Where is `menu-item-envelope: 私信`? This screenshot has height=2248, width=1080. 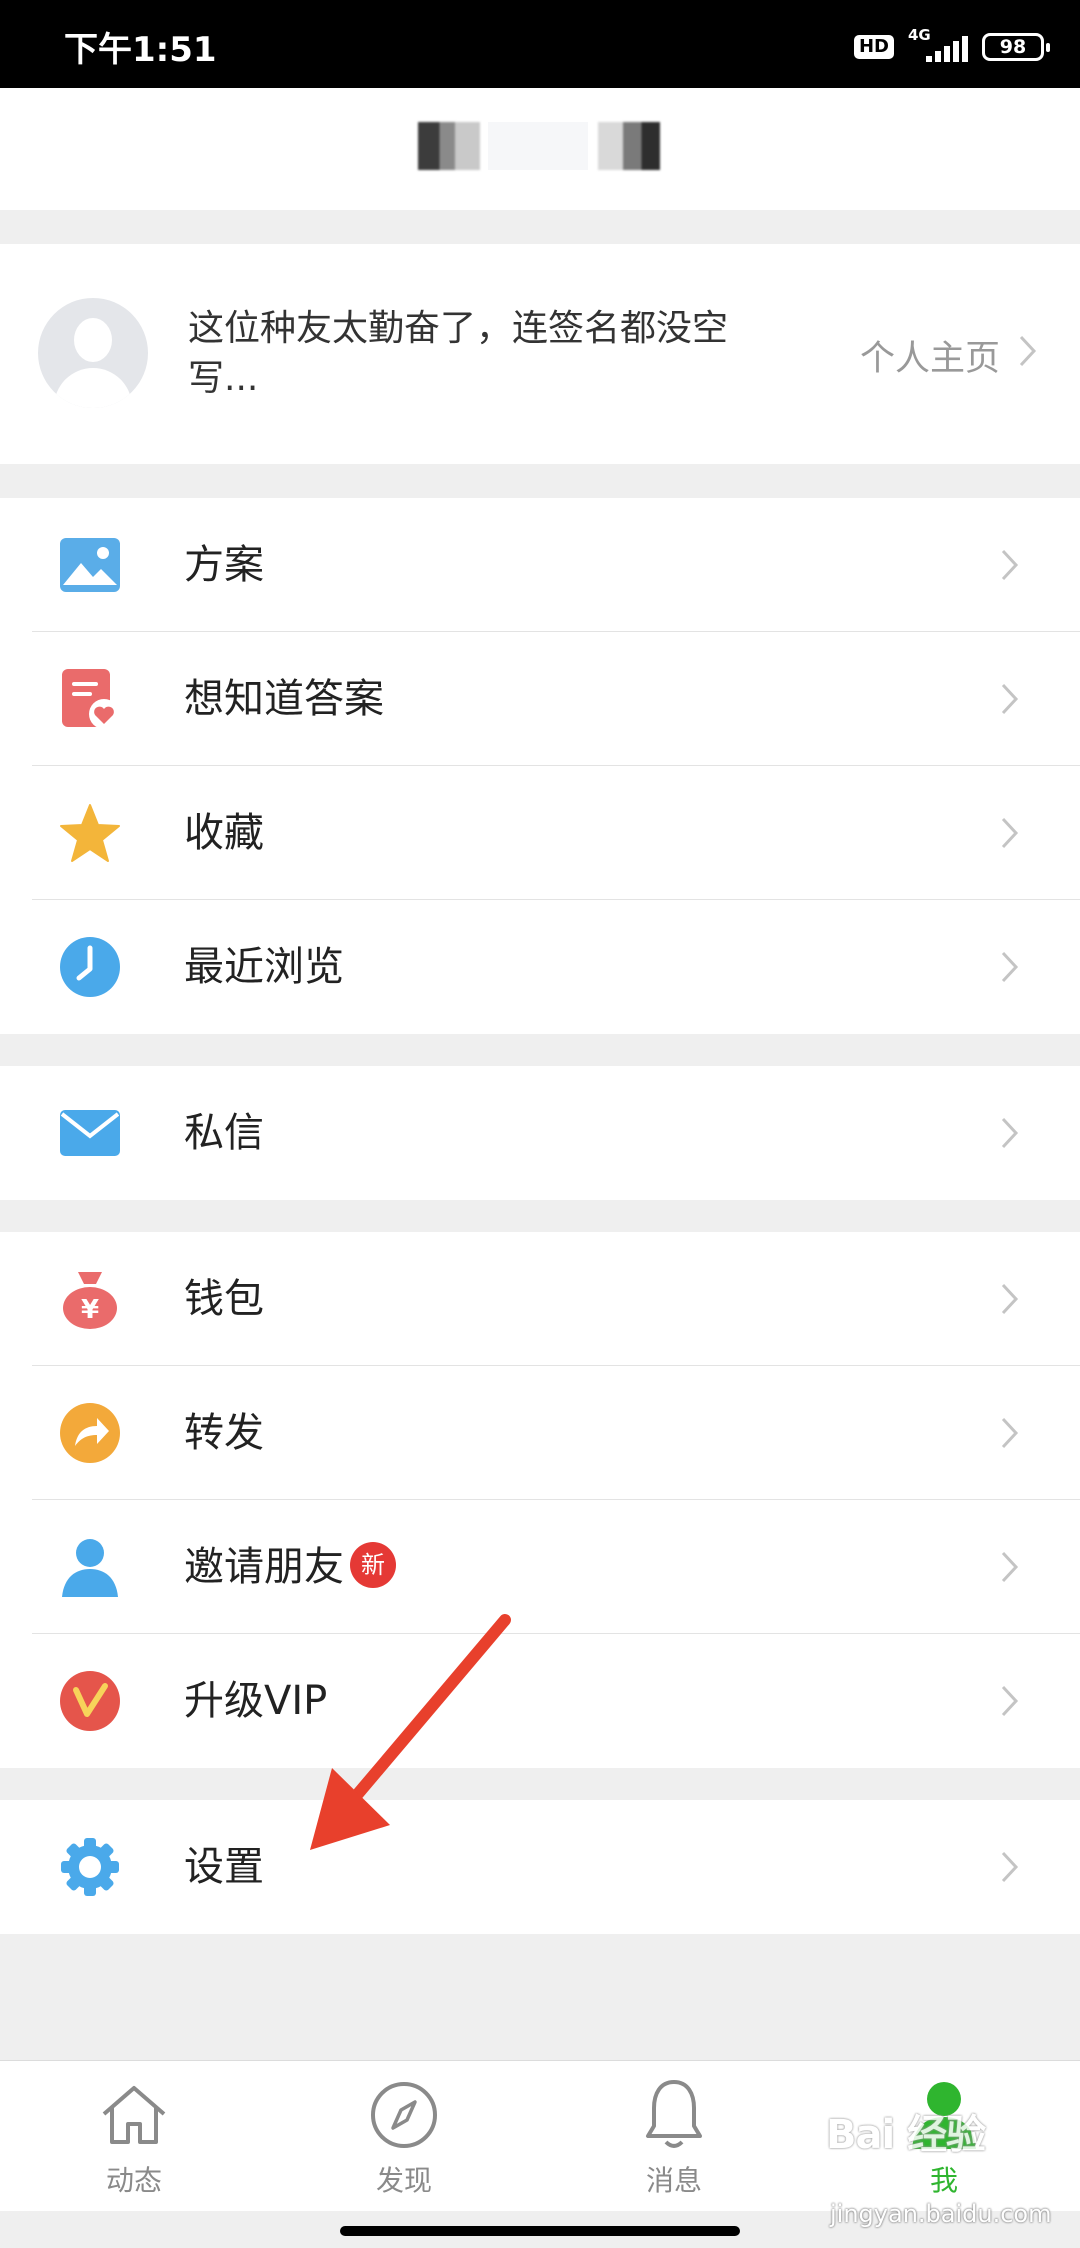 menu-item-envelope: 私信 is located at coordinates (540, 1133).